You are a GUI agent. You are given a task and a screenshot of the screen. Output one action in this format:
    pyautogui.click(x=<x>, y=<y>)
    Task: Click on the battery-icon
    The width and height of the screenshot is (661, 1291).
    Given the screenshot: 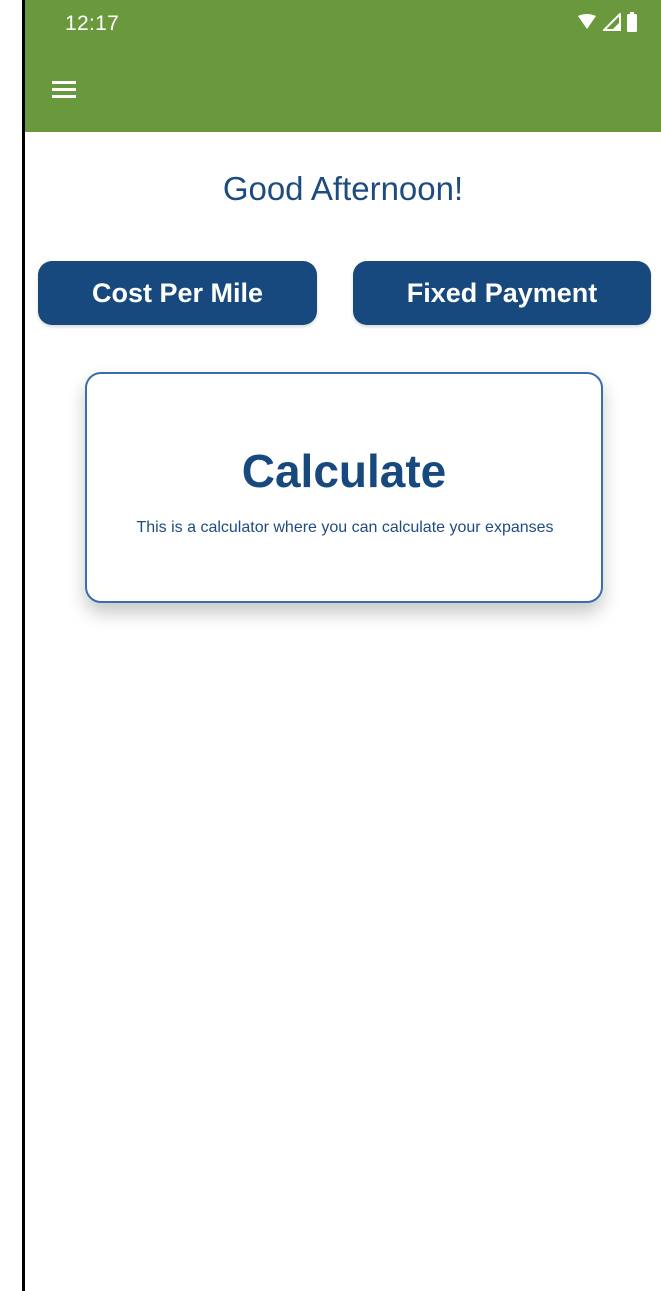 What is the action you would take?
    pyautogui.click(x=632, y=22)
    